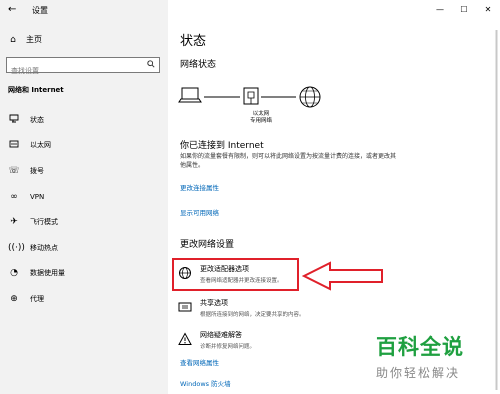  I want to click on search-box, so click(83, 67).